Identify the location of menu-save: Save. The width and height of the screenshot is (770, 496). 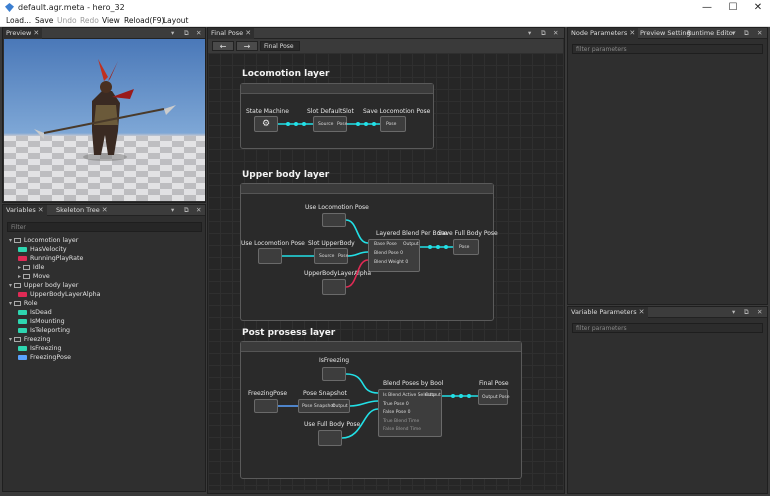
(44, 20).